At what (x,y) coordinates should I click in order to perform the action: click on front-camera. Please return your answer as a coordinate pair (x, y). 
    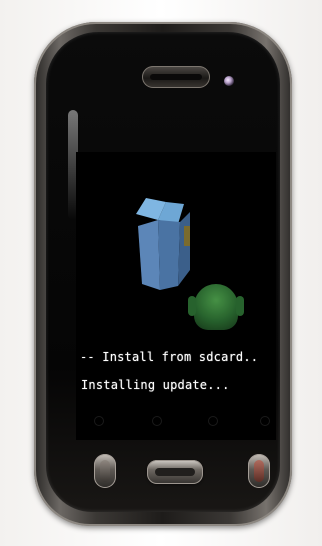
    Looking at the image, I should click on (229, 81).